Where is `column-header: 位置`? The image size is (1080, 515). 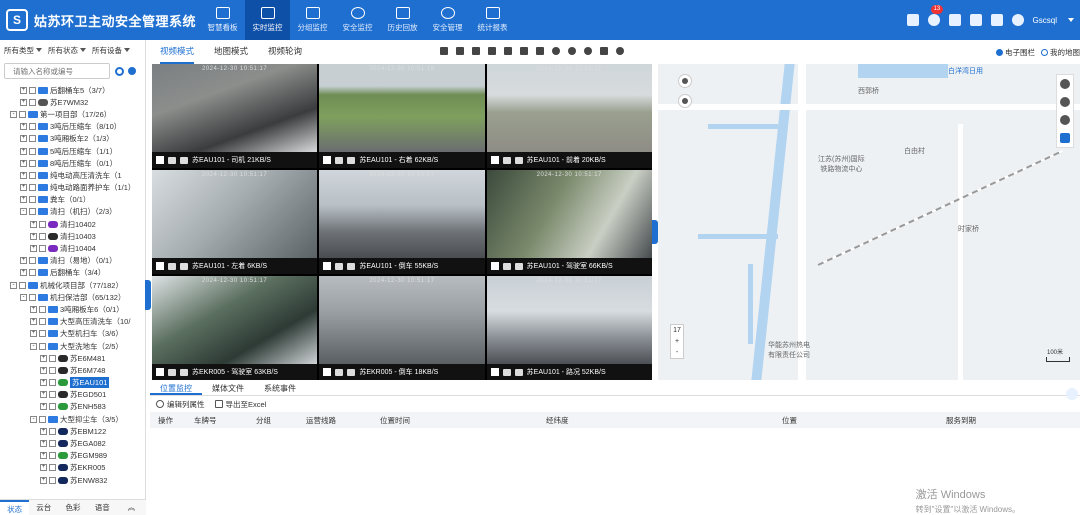 column-header: 位置 is located at coordinates (789, 420).